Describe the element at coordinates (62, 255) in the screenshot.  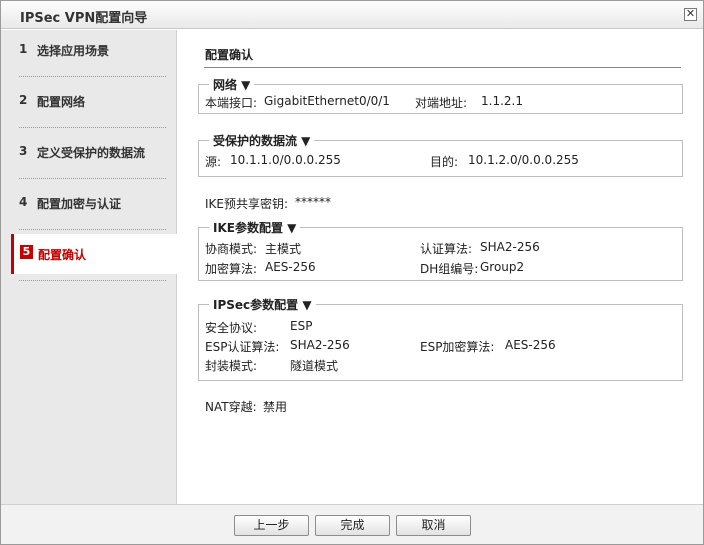
I see `step-label: 配置确认` at that location.